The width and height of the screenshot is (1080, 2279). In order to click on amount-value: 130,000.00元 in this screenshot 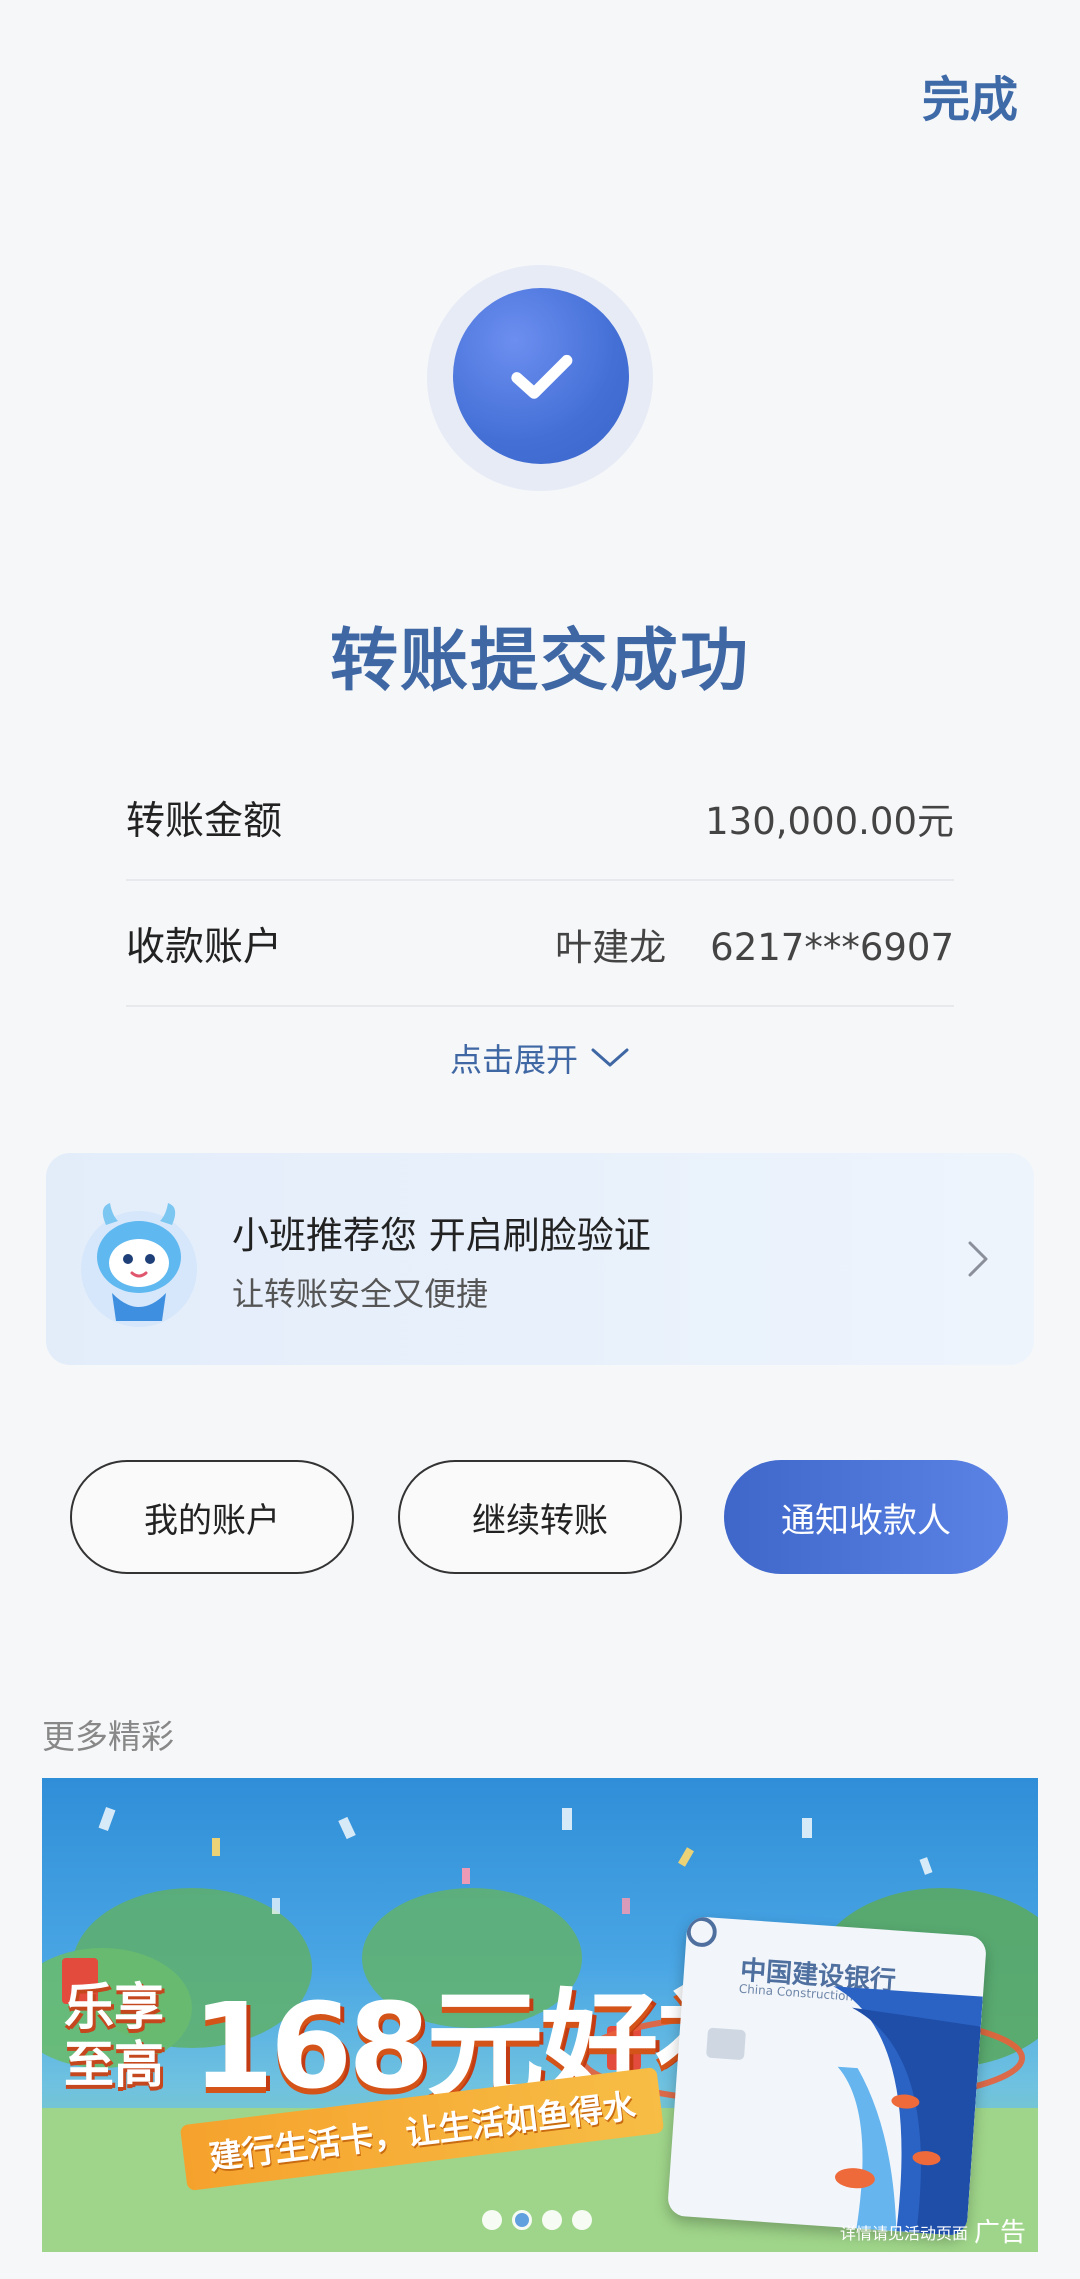, I will do `click(829, 821)`.